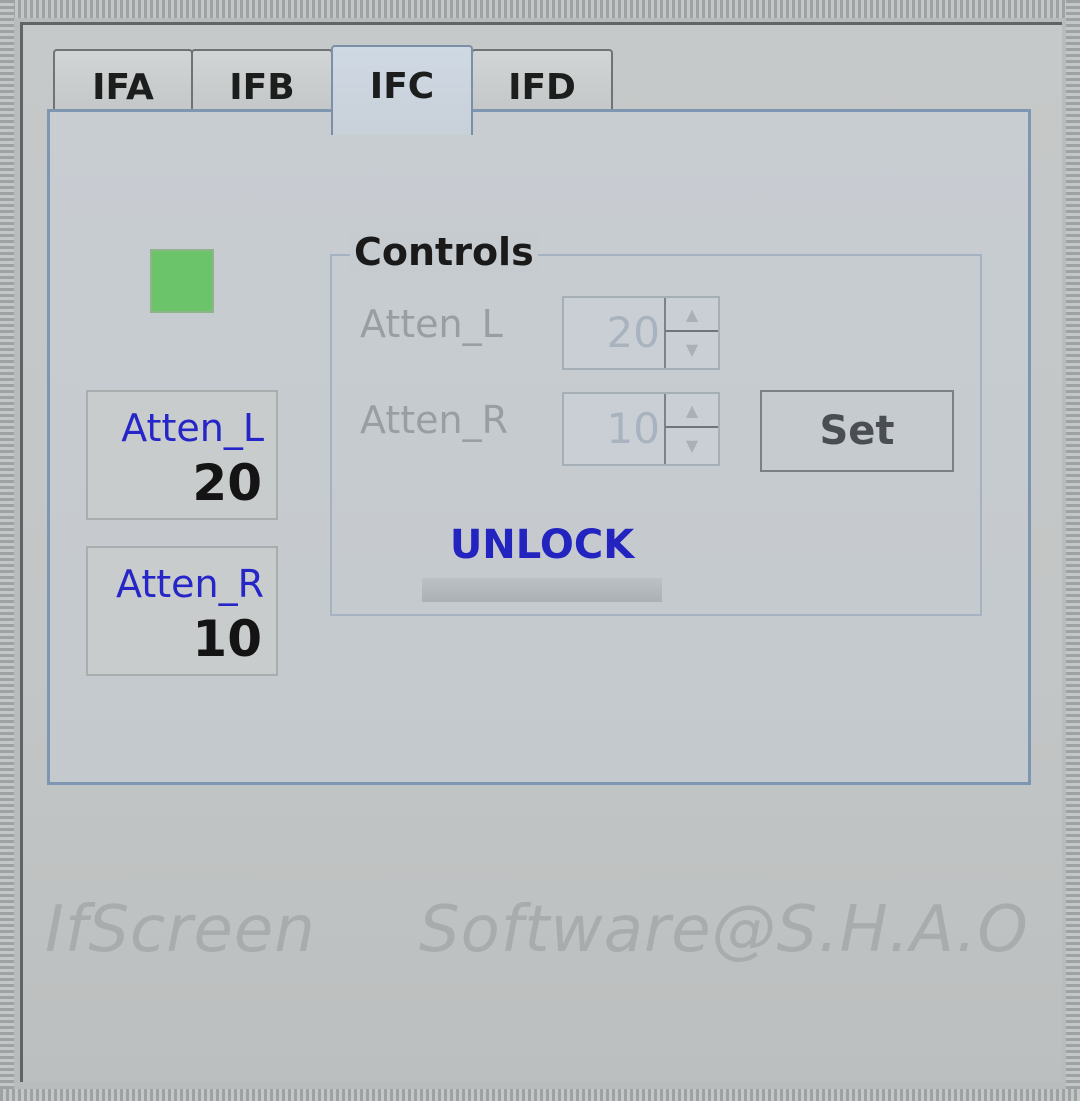 The height and width of the screenshot is (1101, 1080). Describe the element at coordinates (227, 483) in the screenshot. I see `atten-l-readout-value: 20` at that location.